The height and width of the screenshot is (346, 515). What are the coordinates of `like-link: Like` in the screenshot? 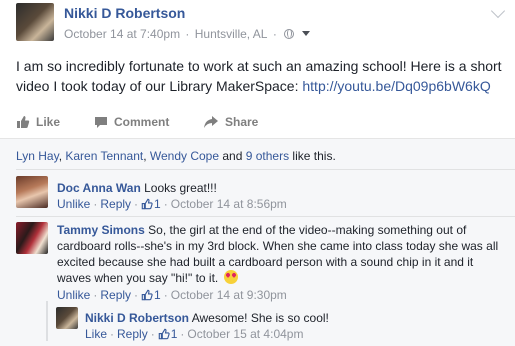 It's located at (96, 334).